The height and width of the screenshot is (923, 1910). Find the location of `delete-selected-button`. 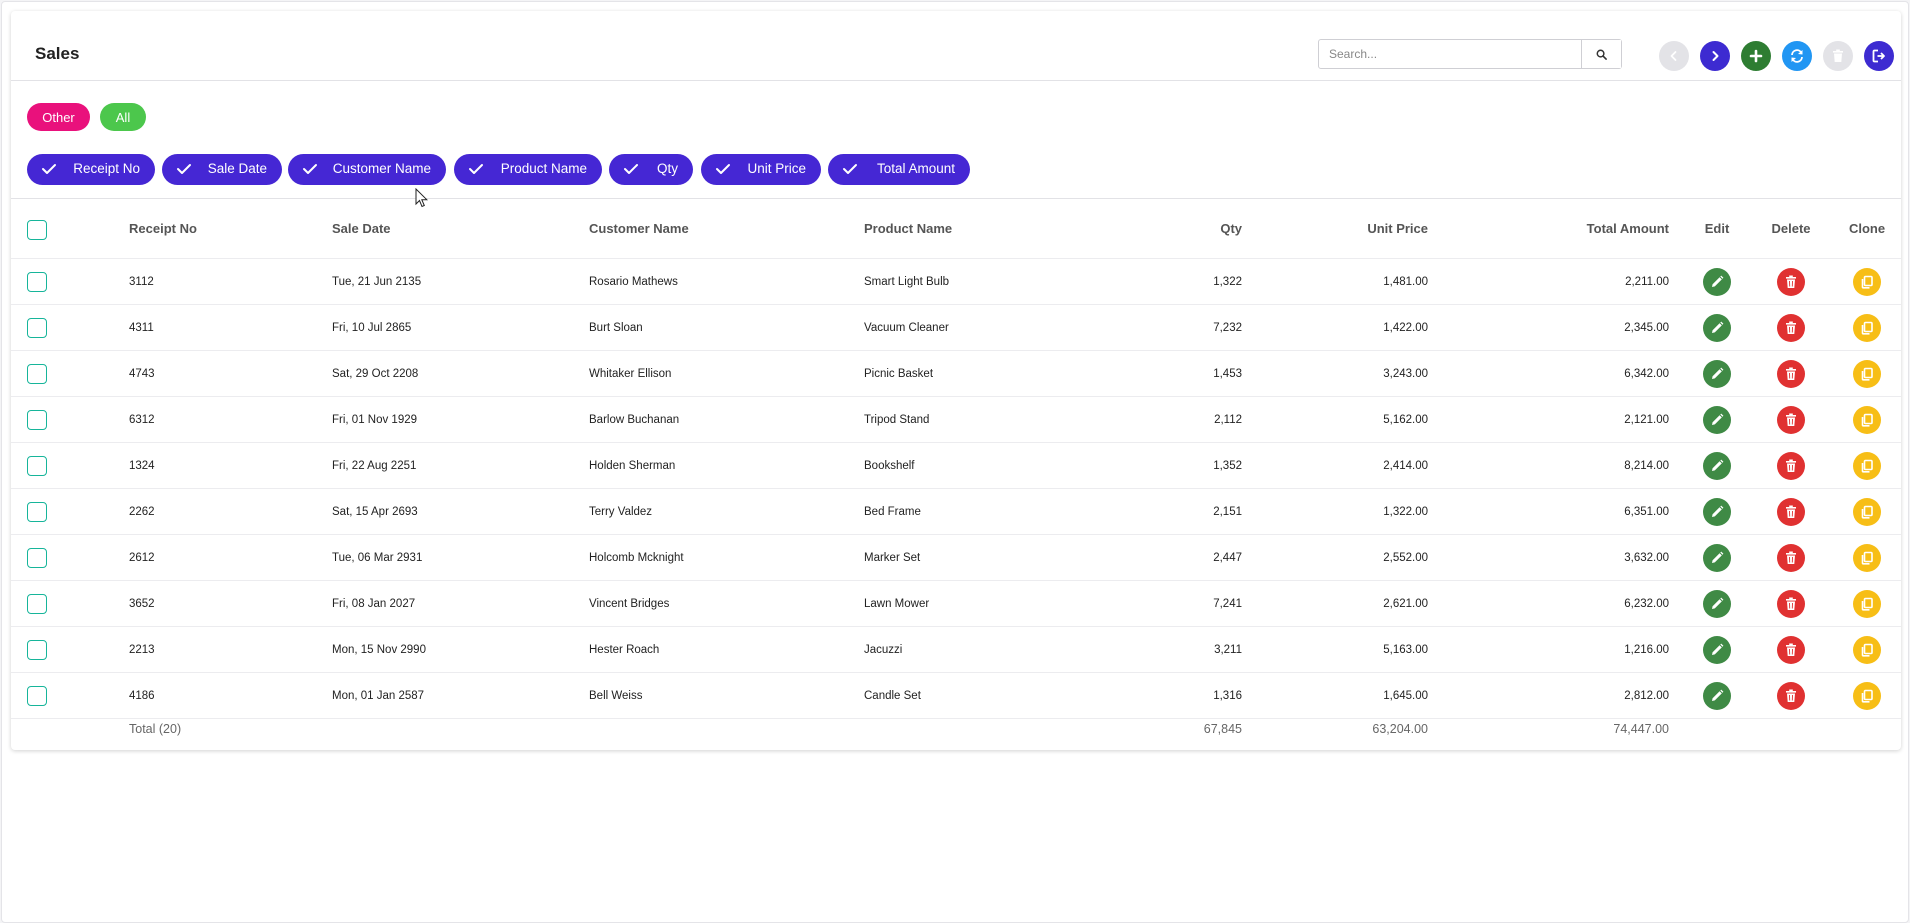

delete-selected-button is located at coordinates (1838, 56).